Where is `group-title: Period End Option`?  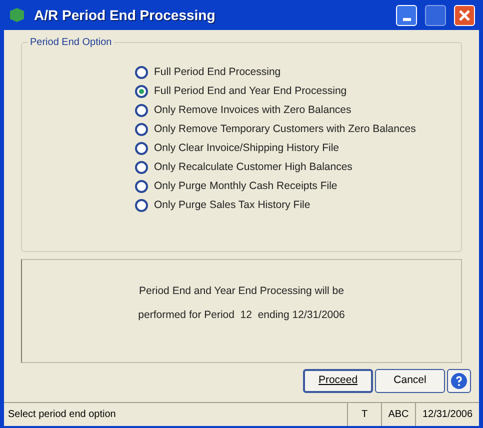 group-title: Period End Option is located at coordinates (71, 42).